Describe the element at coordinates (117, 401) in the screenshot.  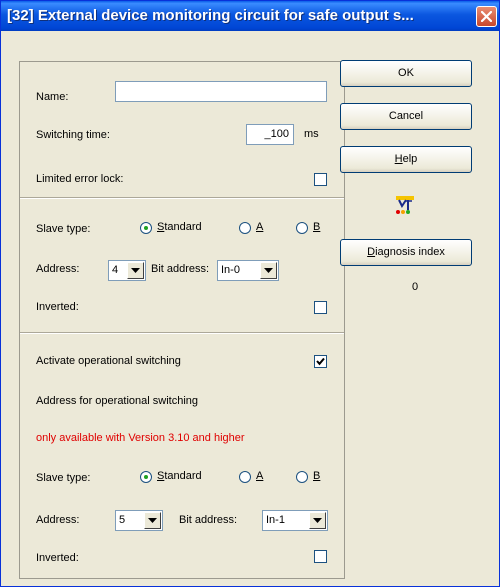
I see `operational-address-heading: Address for operational switching` at that location.